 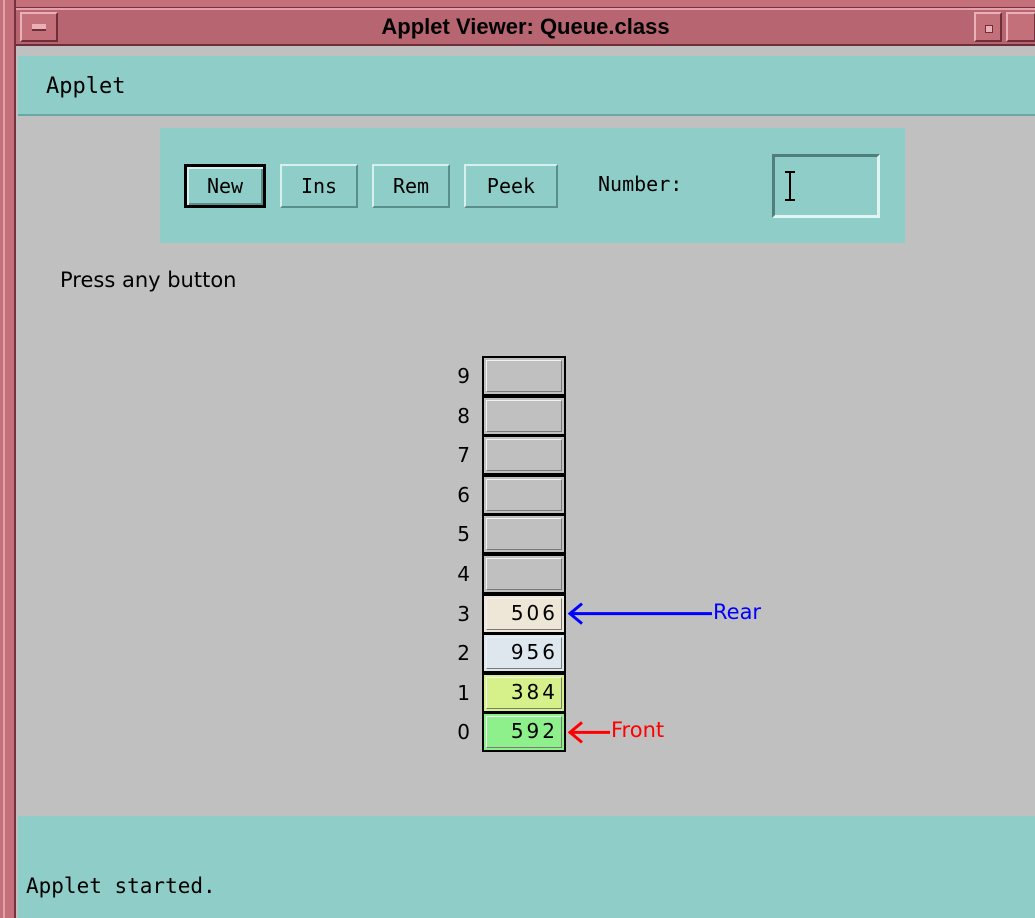 I want to click on maximize-icon, so click(x=1020, y=27).